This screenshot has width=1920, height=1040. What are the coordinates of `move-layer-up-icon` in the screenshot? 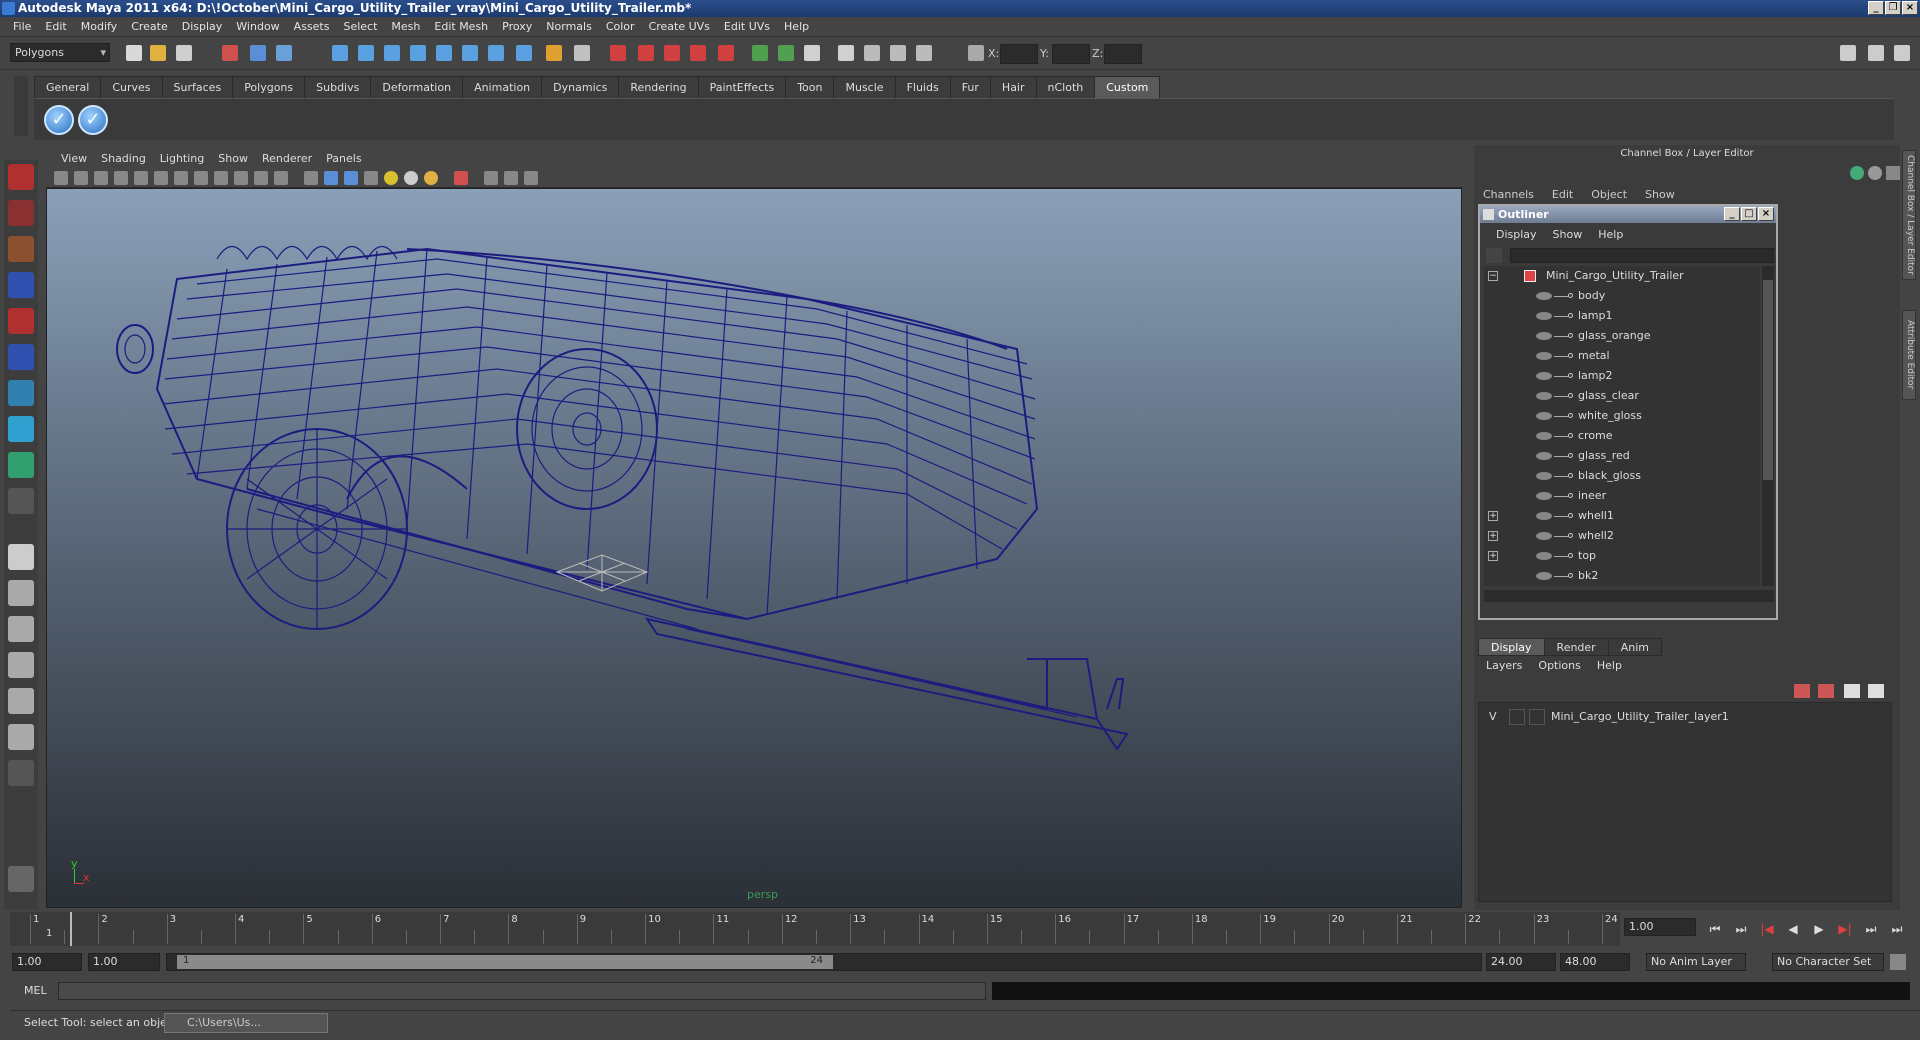 It's located at (1802, 691).